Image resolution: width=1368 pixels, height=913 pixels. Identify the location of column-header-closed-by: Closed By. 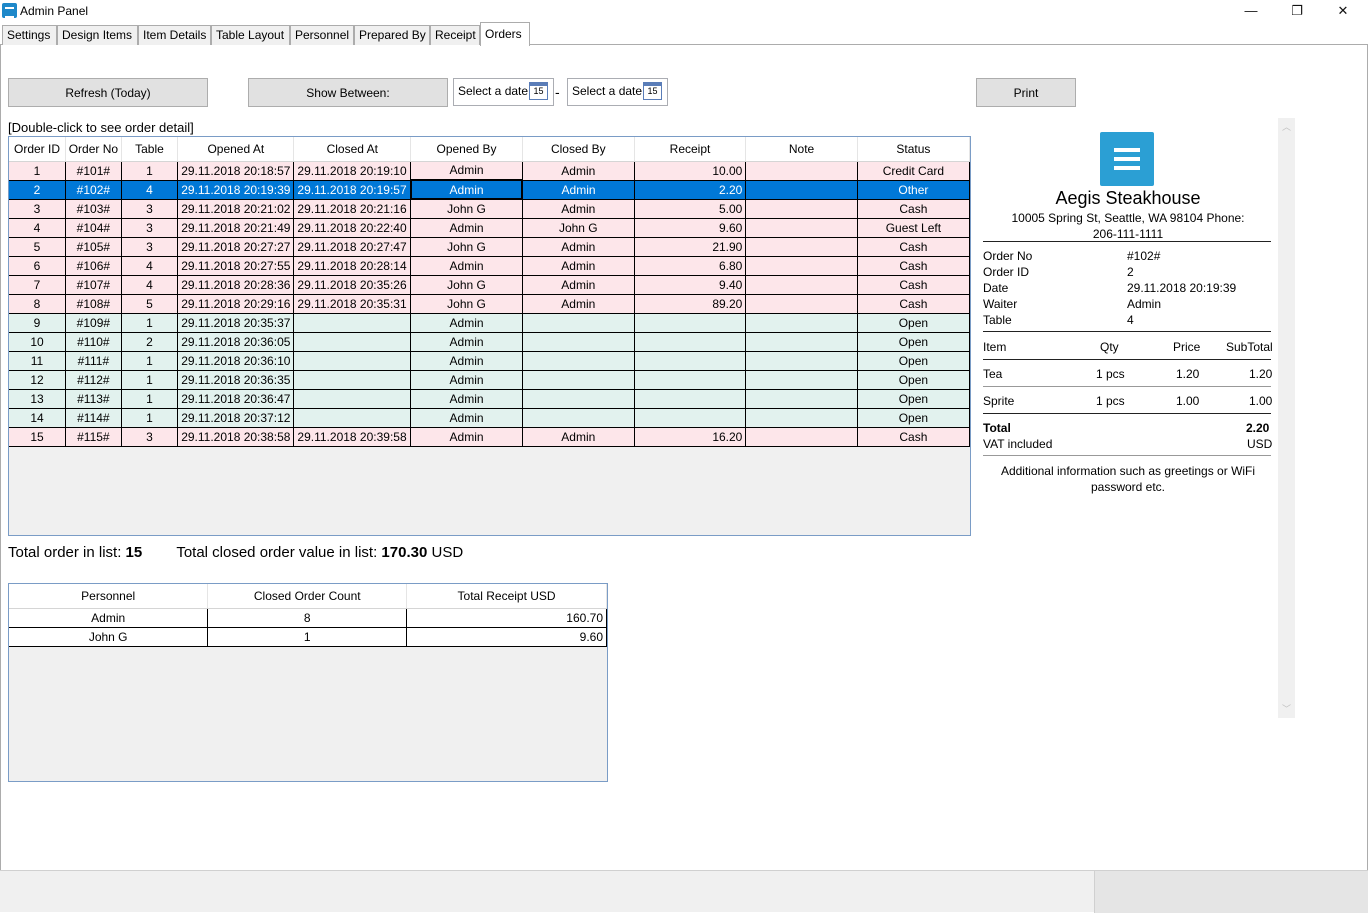
(578, 149).